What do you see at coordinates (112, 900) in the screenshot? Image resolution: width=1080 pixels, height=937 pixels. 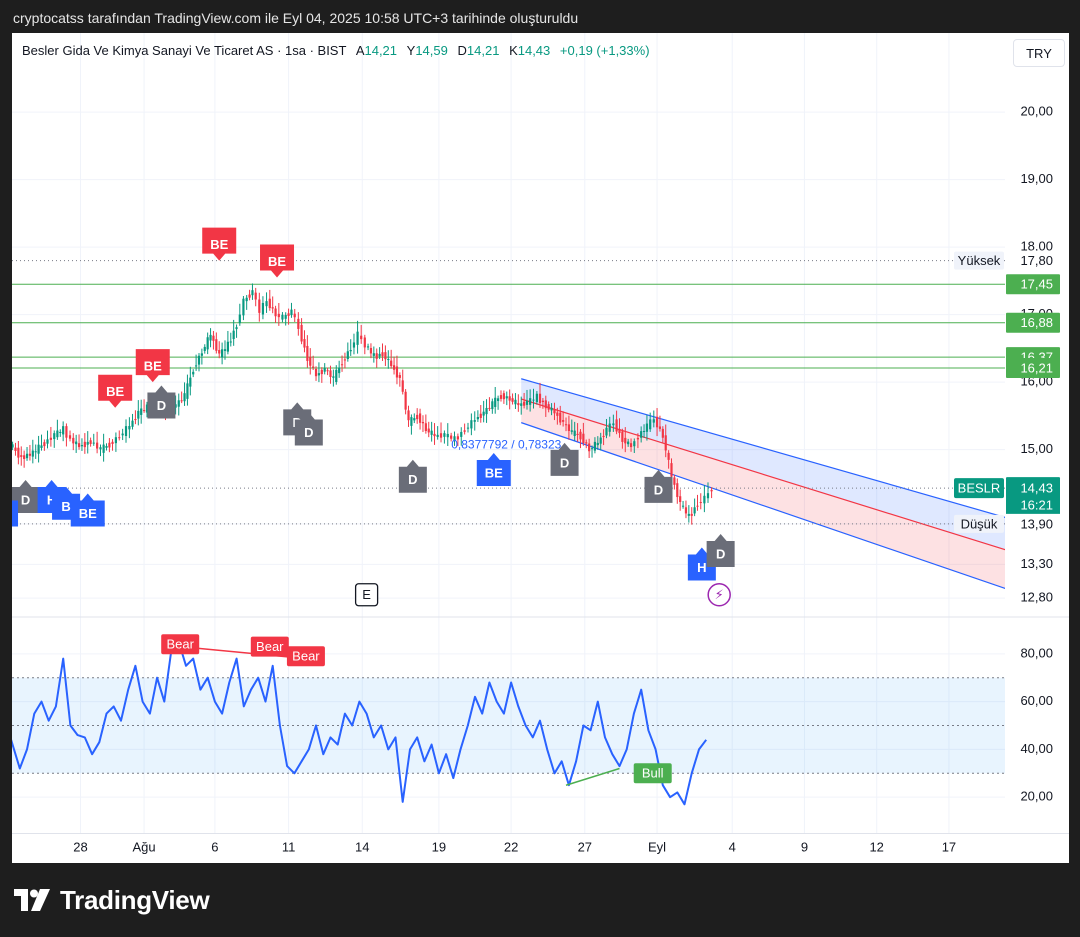 I see `tradingview-logo: TradingView` at bounding box center [112, 900].